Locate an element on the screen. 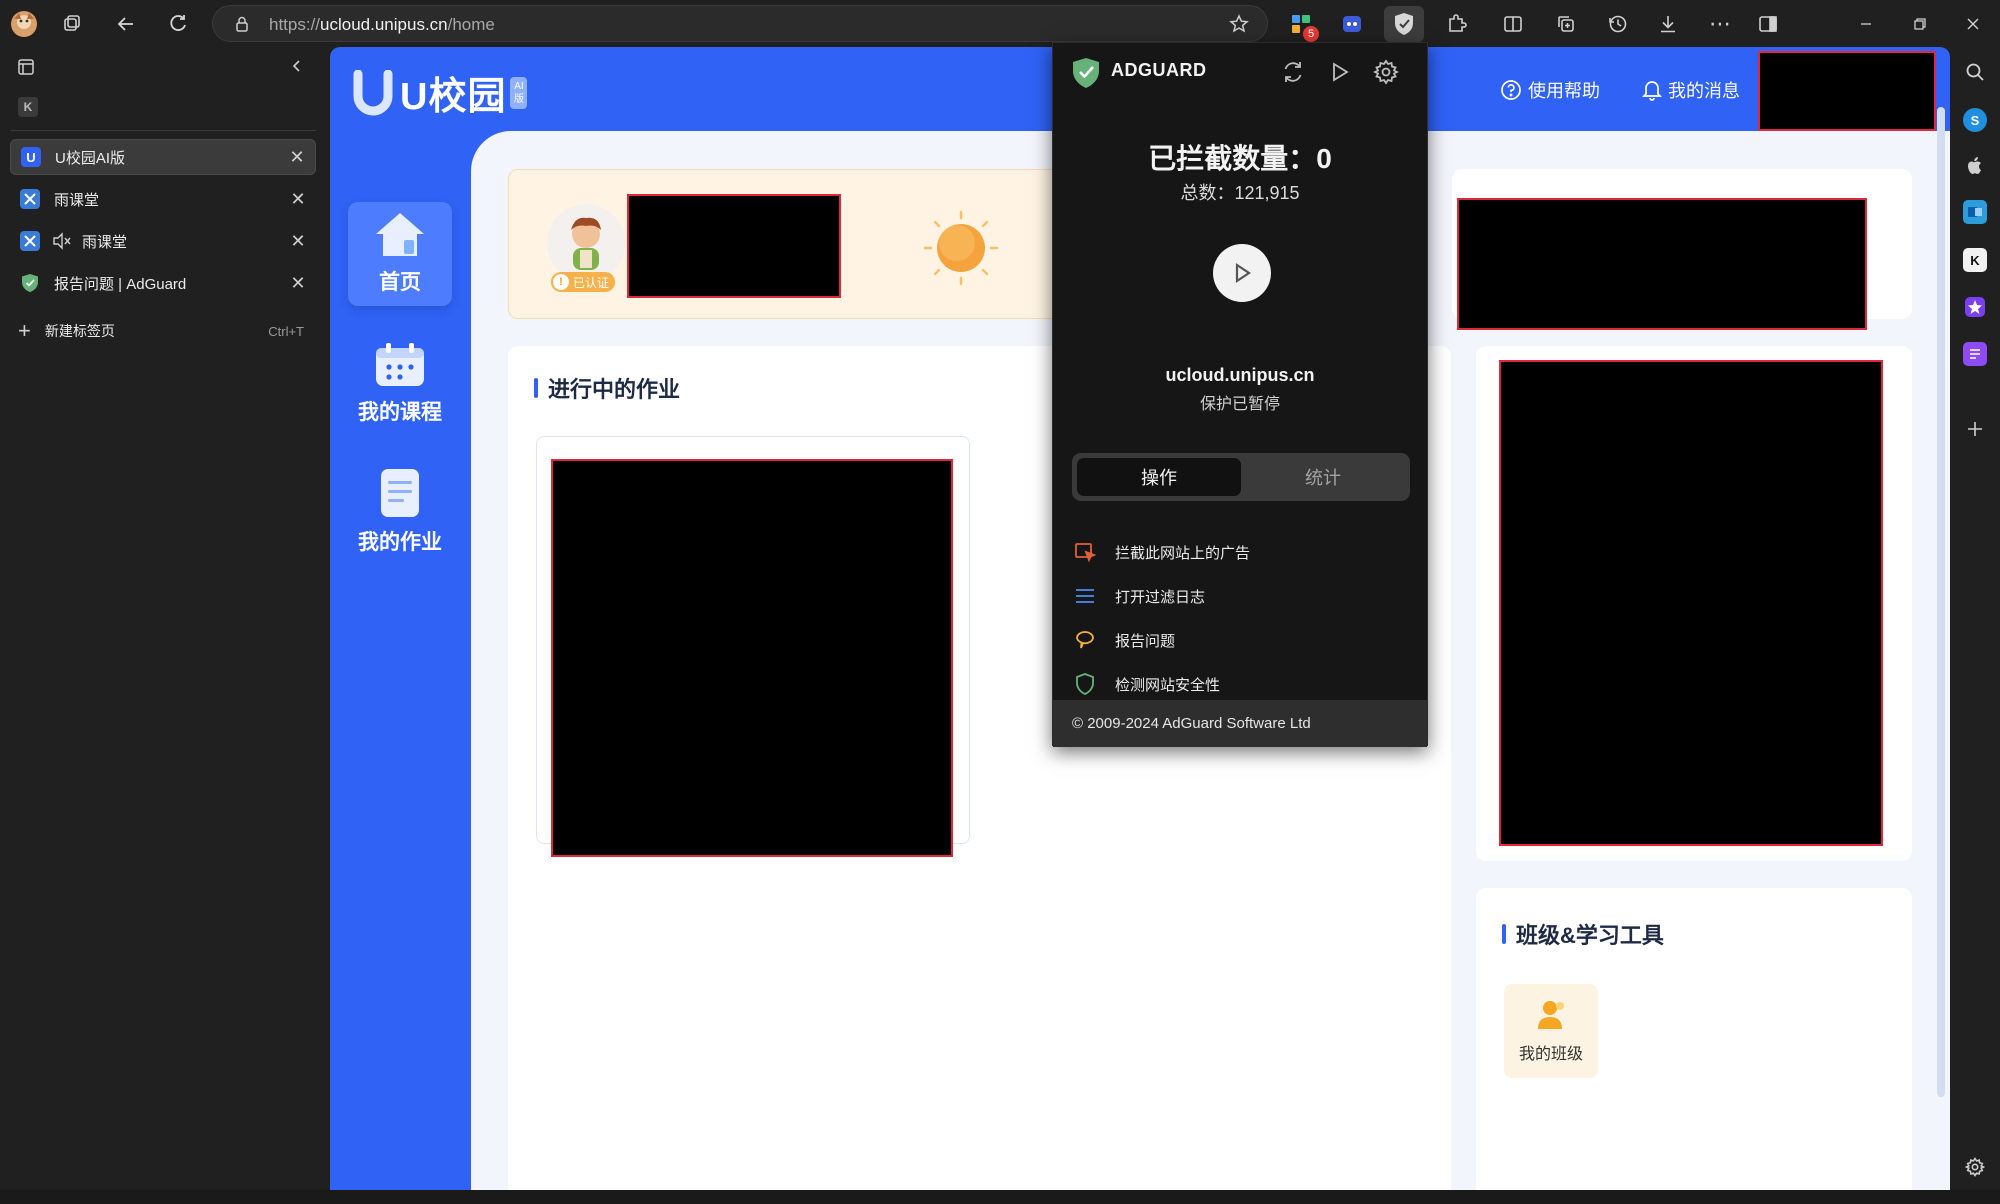 This screenshot has height=1204, width=2000. settings-gear-icon is located at coordinates (1386, 72).